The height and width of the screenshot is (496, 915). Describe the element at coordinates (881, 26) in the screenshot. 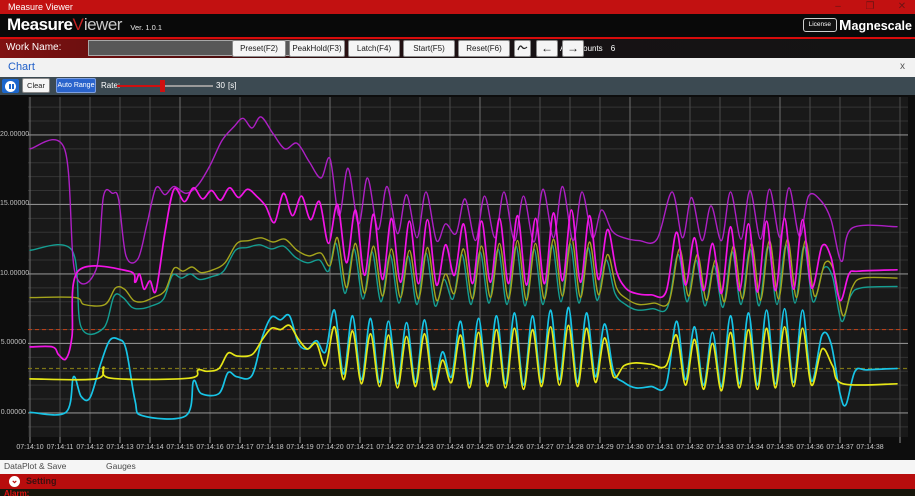

I see `magnescale-logo-rest: agnescale` at that location.